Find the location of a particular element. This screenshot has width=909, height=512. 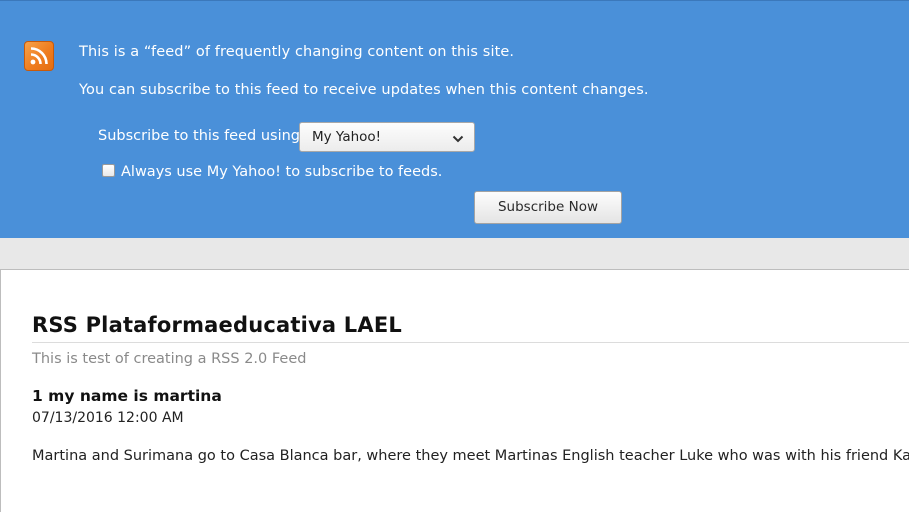

feed-subtitle: This is test of creating a RSS 2.0 Feed is located at coordinates (169, 359).